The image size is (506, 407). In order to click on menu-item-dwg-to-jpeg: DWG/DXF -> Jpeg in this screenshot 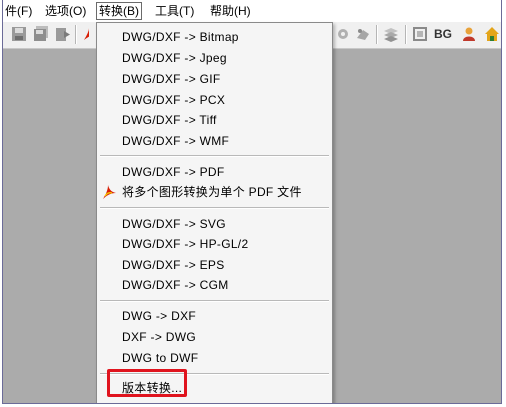, I will do `click(214, 58)`.